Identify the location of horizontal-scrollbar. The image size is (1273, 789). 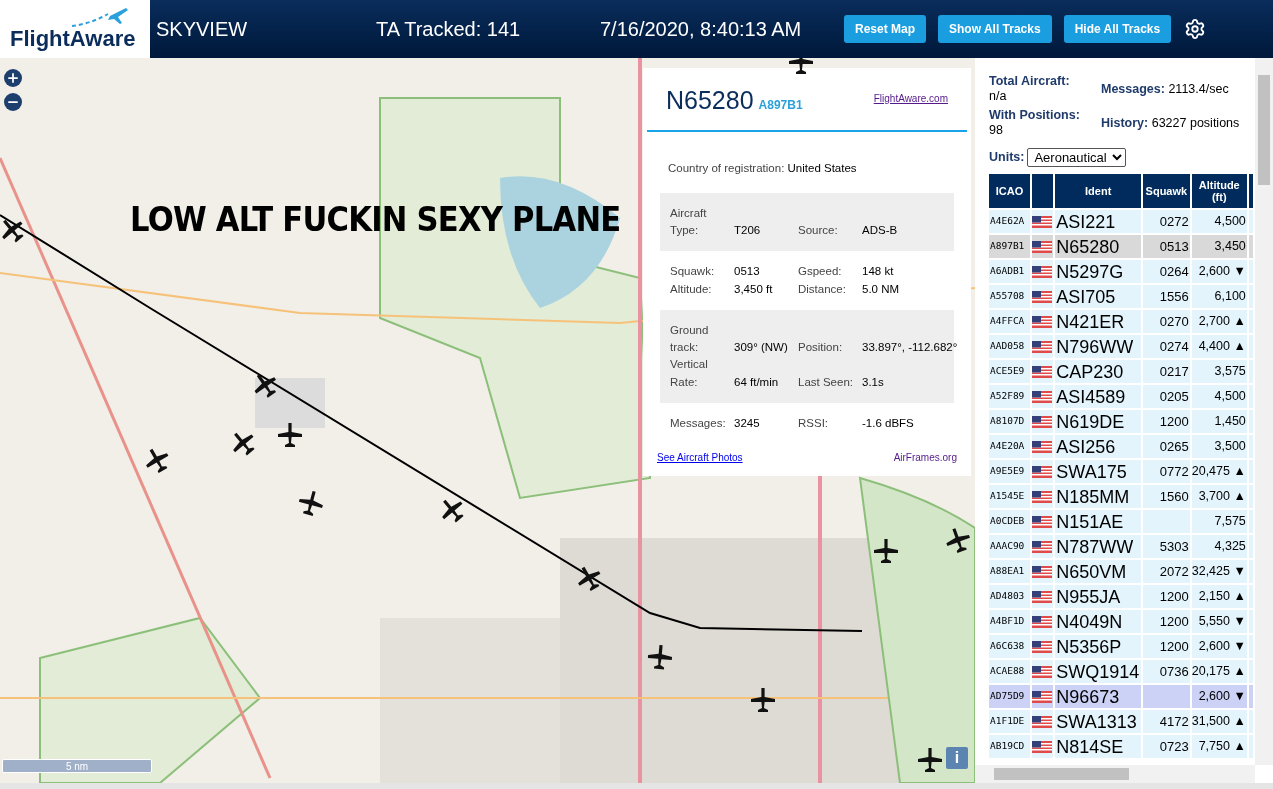
(1115, 774).